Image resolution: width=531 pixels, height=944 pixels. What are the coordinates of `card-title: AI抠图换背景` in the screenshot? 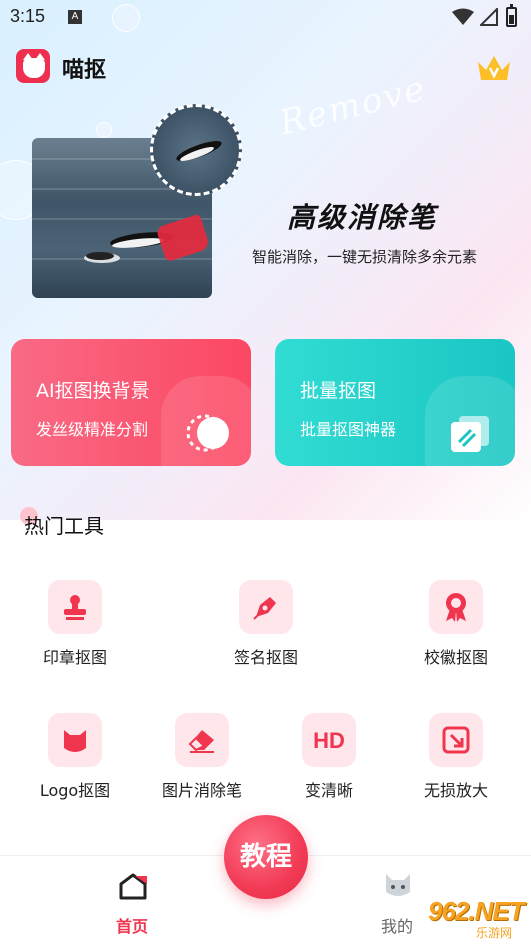 It's located at (93, 391).